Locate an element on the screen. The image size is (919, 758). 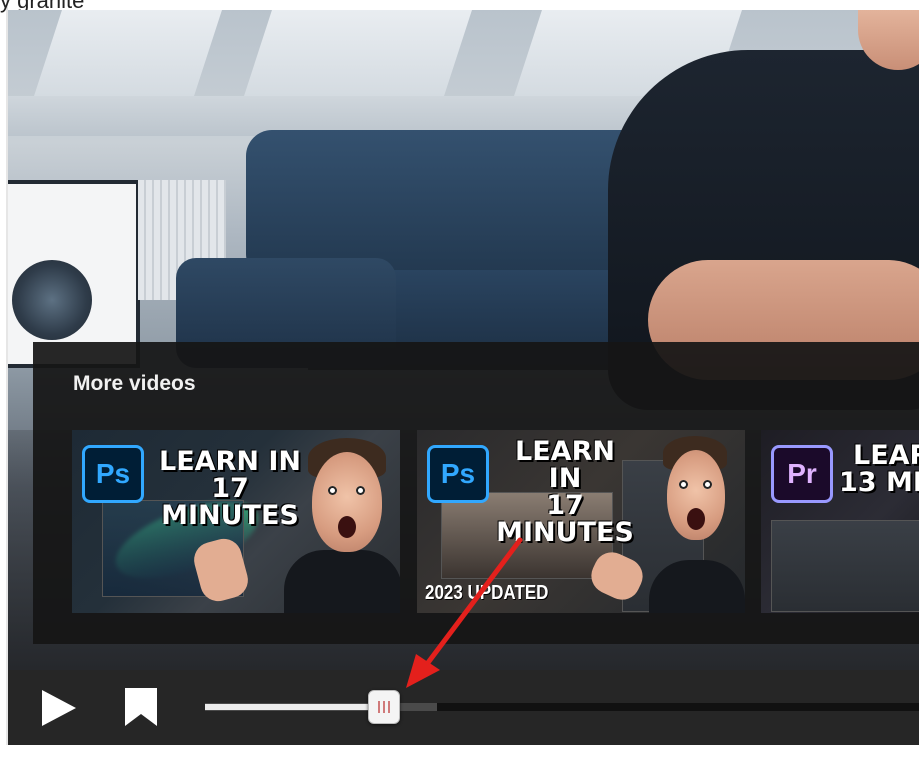
frame-art is located at coordinates (52, 300).